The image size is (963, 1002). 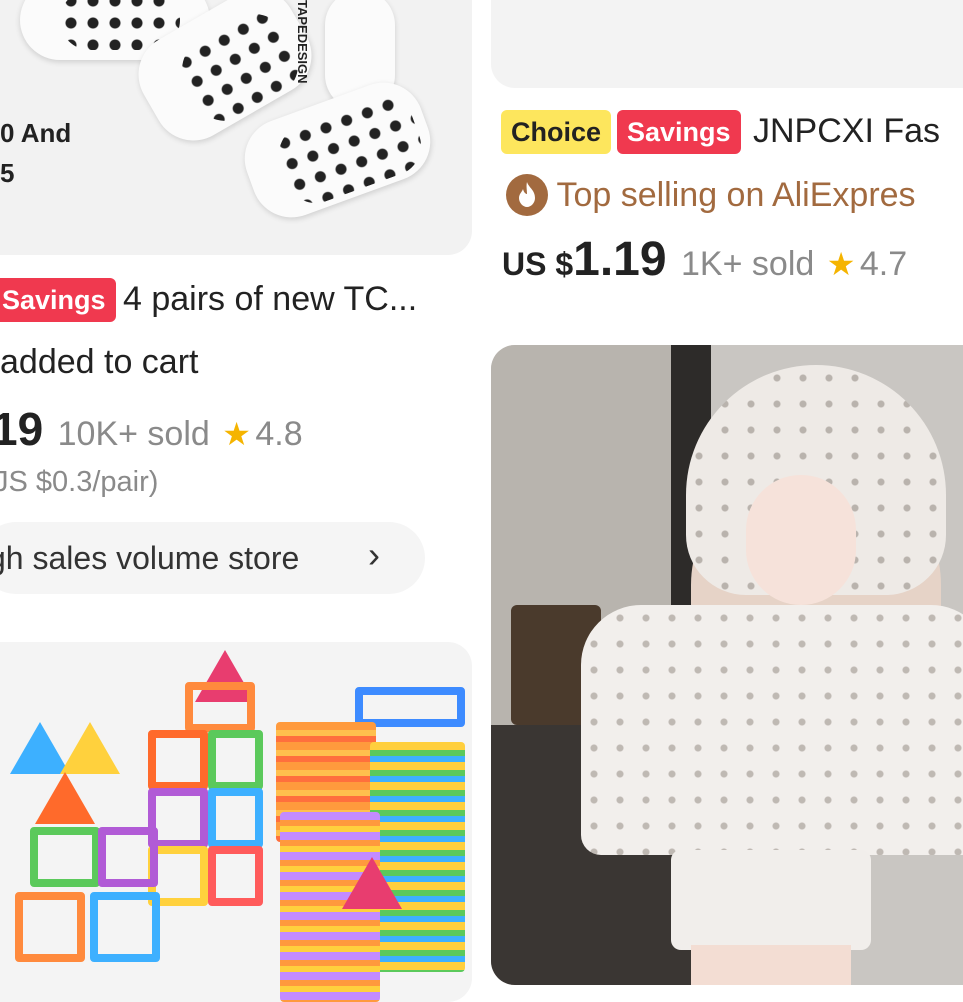 What do you see at coordinates (279, 434) in the screenshot?
I see `rating-value: 4.8` at bounding box center [279, 434].